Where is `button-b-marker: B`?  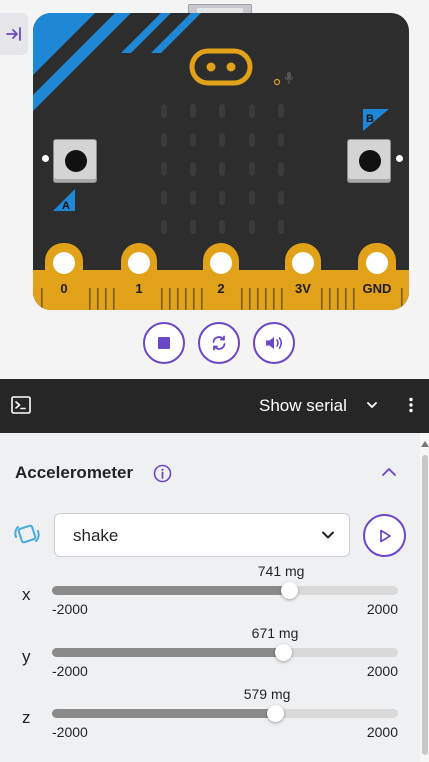
button-b-marker: B is located at coordinates (376, 120).